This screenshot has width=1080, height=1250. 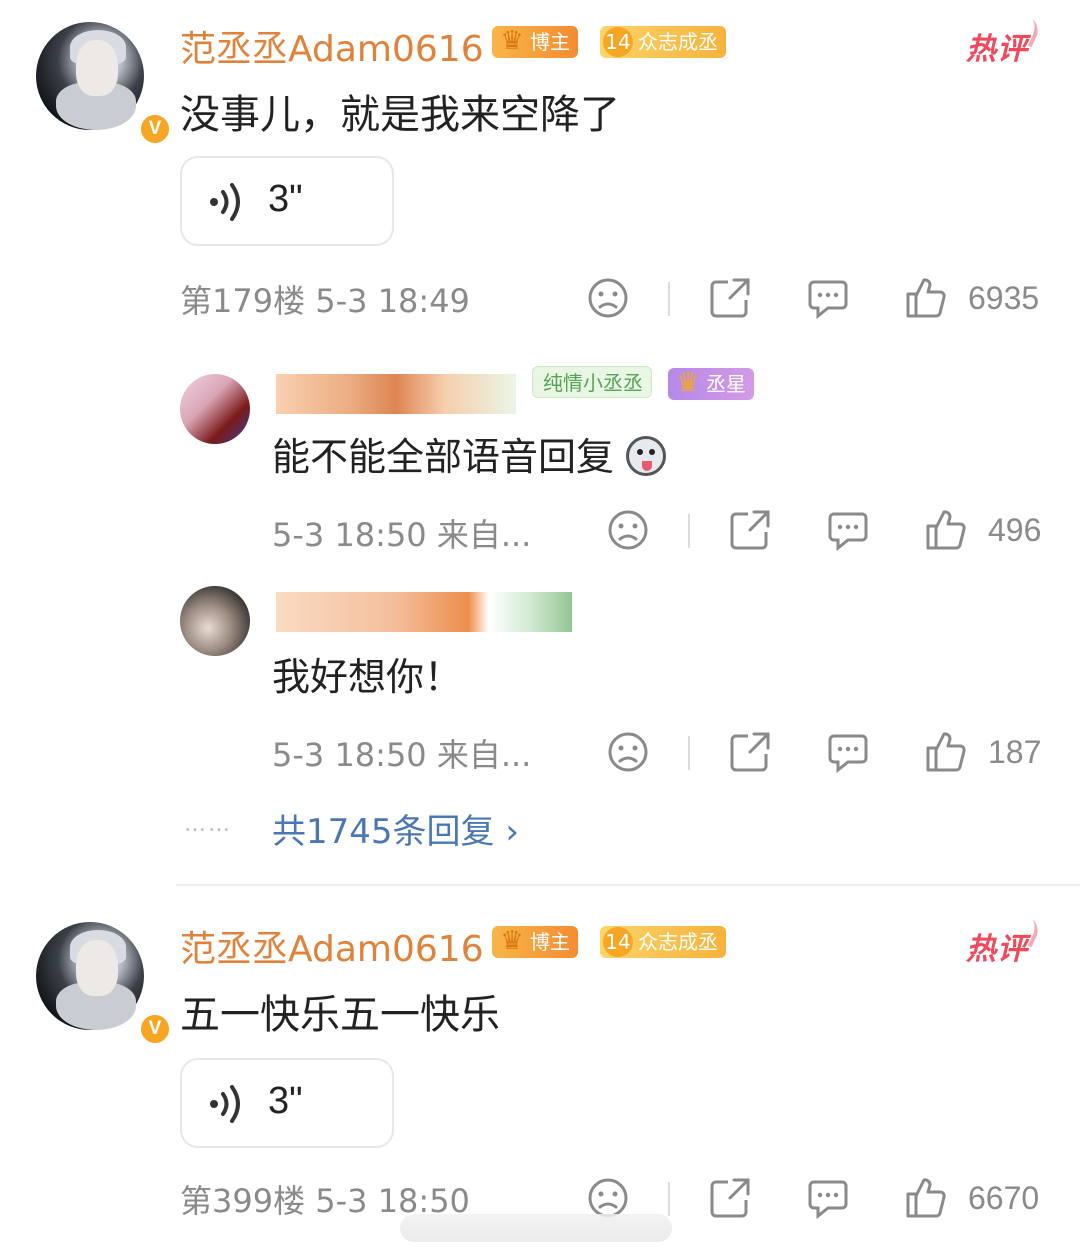 What do you see at coordinates (325, 301) in the screenshot?
I see `floor-time: 第179楼 5-3 18:49` at bounding box center [325, 301].